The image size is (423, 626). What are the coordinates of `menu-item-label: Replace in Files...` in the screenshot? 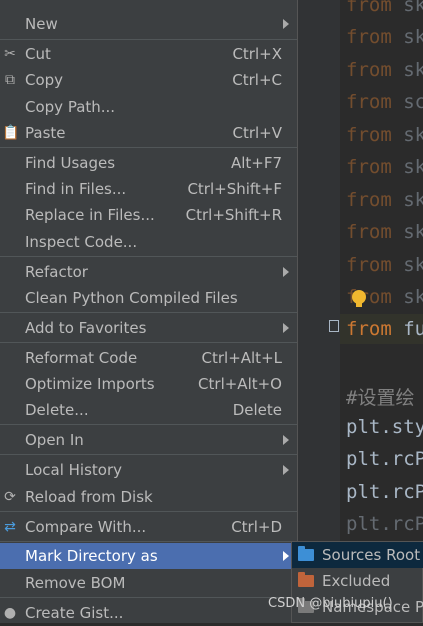 It's located at (90, 215).